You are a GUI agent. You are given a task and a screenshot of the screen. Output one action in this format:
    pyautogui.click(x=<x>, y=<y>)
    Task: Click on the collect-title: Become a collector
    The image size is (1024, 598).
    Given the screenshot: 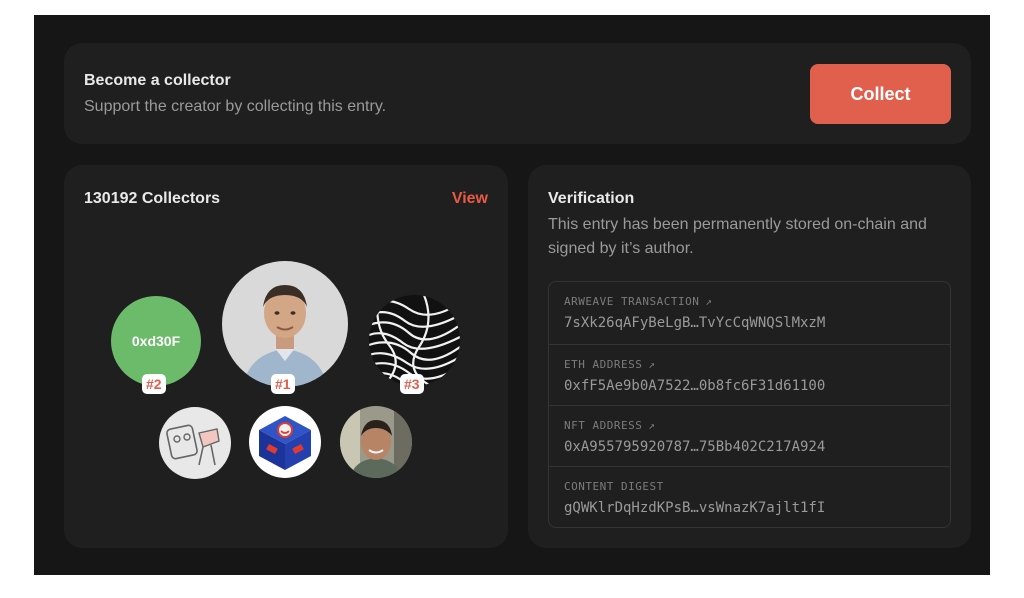 What is the action you would take?
    pyautogui.click(x=157, y=80)
    